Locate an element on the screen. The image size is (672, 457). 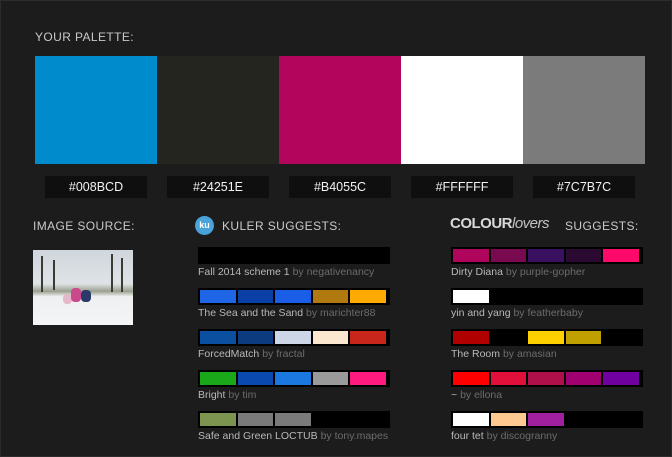
scheme-label: ForcedMatch by fractal is located at coordinates (251, 354).